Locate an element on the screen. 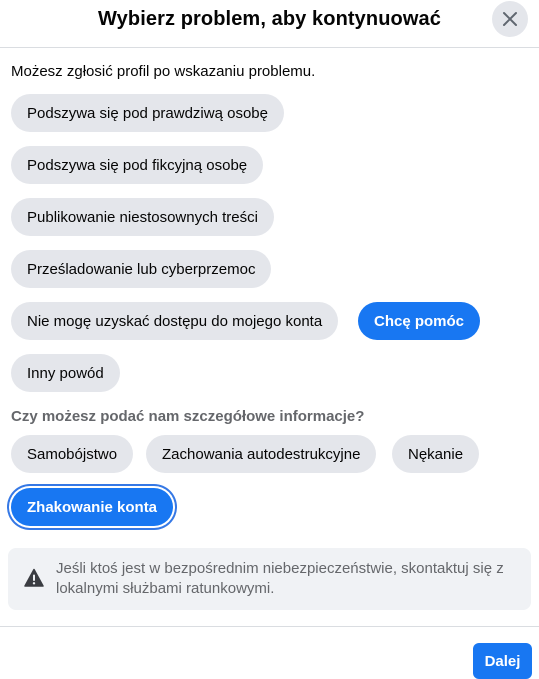 The width and height of the screenshot is (539, 679). dialog-title: Wybierz problem, aby kontynuować is located at coordinates (269, 19).